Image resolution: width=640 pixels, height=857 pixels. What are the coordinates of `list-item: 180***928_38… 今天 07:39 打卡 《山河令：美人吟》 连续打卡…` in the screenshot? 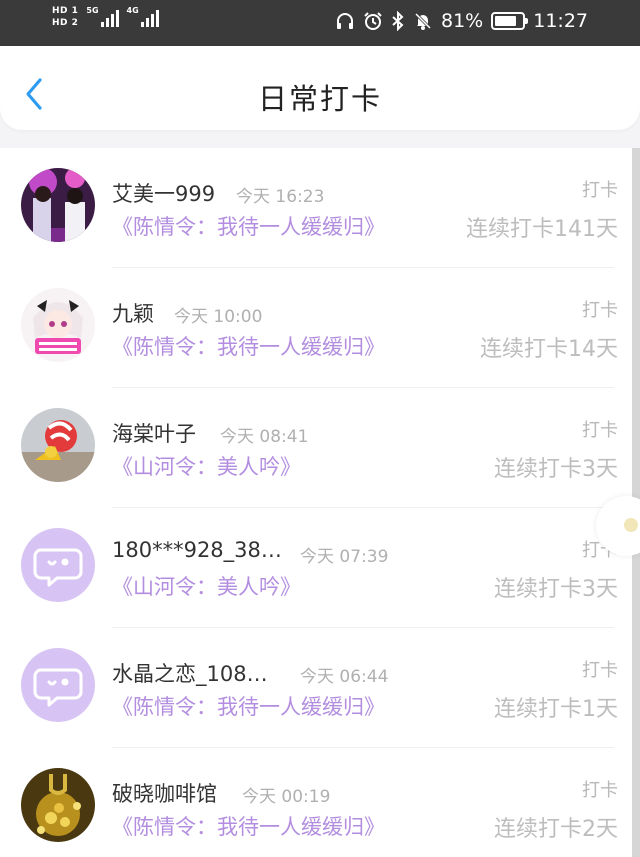 It's located at (316, 568).